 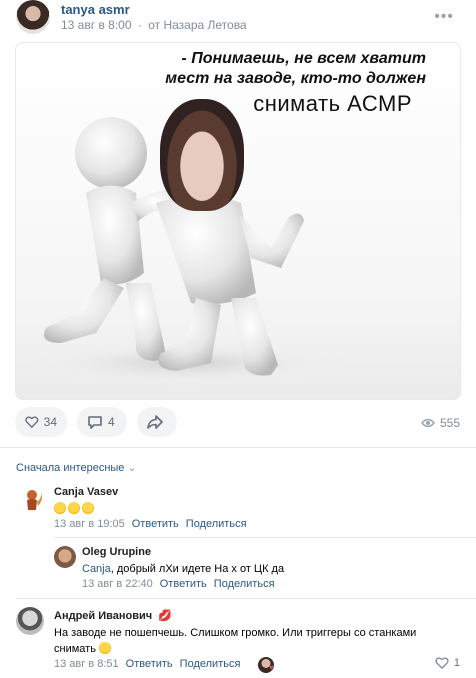 What do you see at coordinates (238, 423) in the screenshot?
I see `post-actions: 34 4 555` at bounding box center [238, 423].